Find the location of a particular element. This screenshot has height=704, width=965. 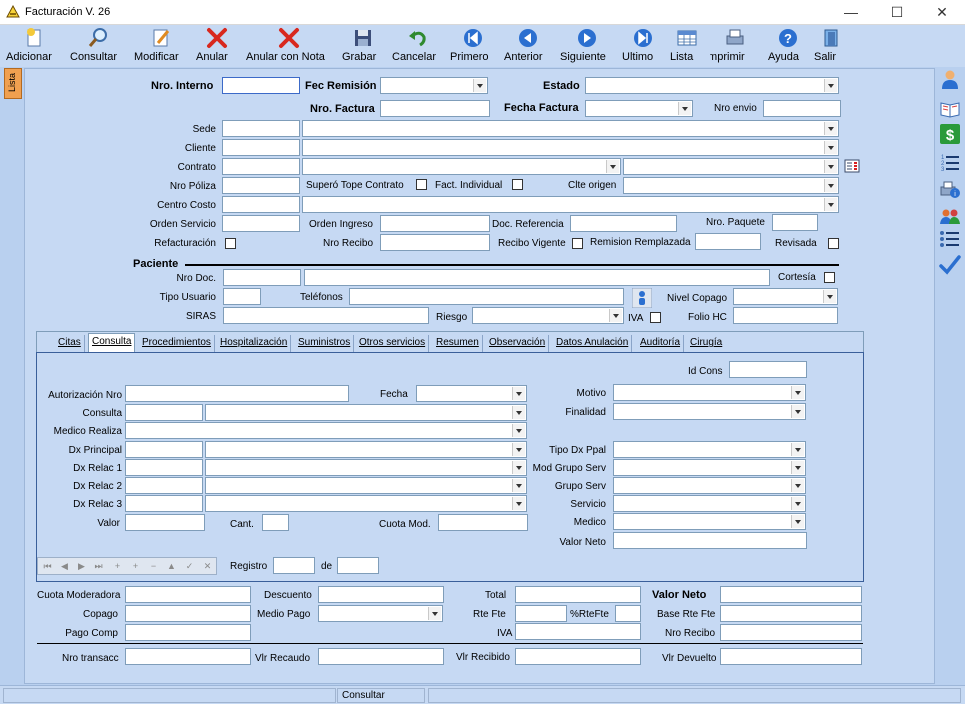

finalidad-combo is located at coordinates (709, 411).